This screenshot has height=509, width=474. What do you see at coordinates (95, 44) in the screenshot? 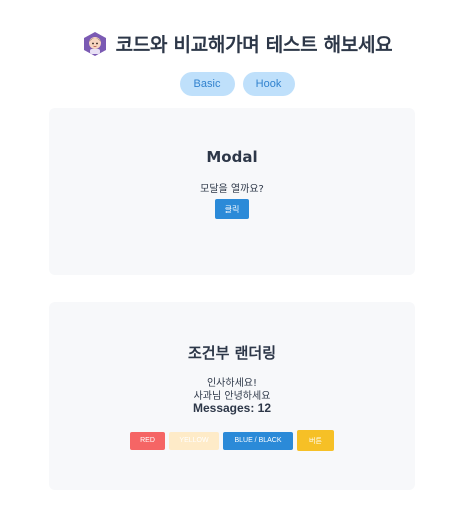
I see `avatar-icon` at bounding box center [95, 44].